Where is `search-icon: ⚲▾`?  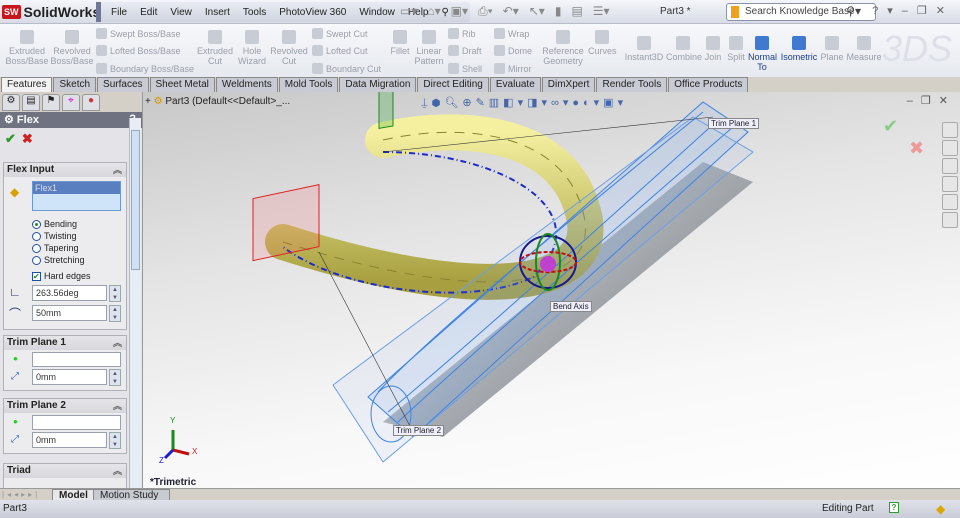 search-icon: ⚲▾ is located at coordinates (853, 11).